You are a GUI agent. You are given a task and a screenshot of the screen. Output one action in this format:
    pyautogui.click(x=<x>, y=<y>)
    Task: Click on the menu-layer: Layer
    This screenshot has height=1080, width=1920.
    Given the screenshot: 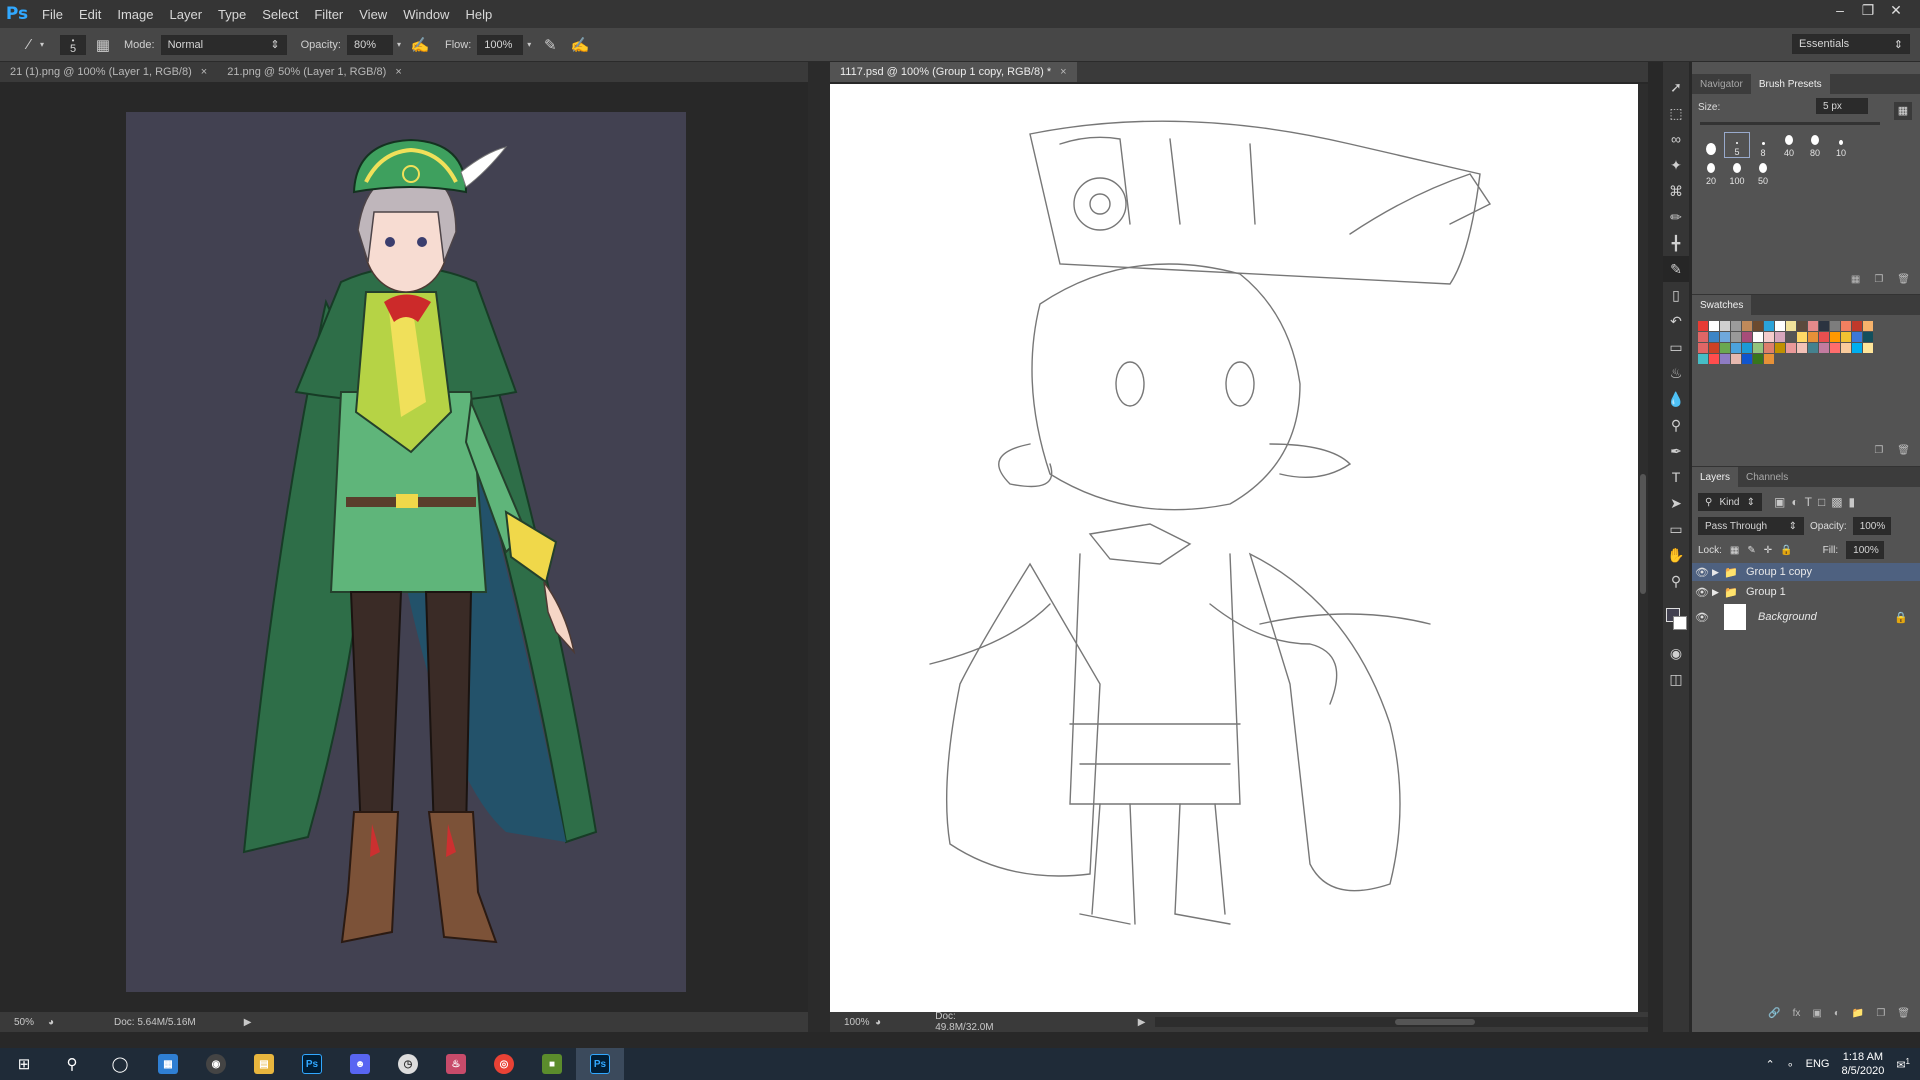 What is the action you would take?
    pyautogui.click(x=186, y=14)
    